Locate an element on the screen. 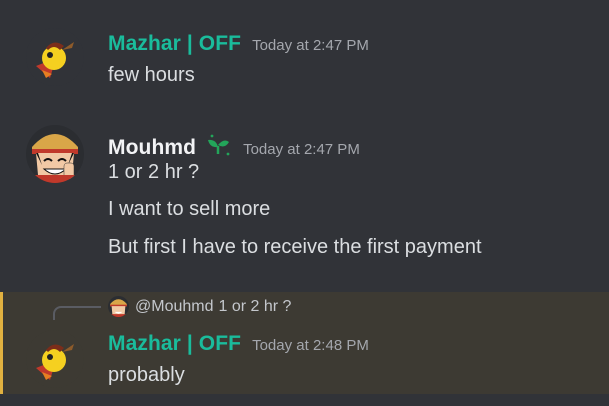  mouhmd-avatar is located at coordinates (55, 154).